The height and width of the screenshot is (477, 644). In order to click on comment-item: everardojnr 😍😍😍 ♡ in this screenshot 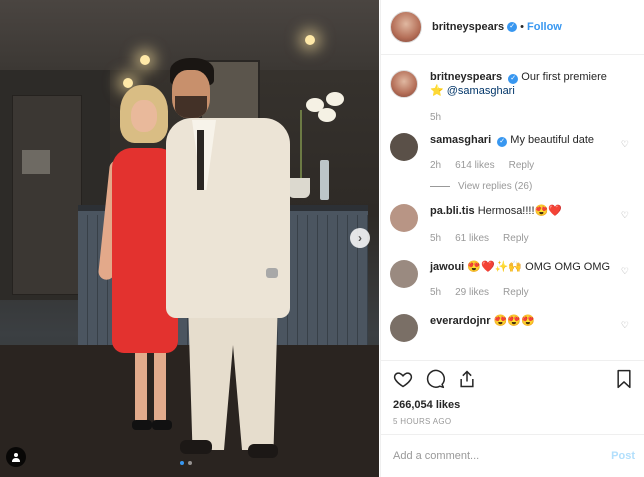, I will do `click(511, 328)`.